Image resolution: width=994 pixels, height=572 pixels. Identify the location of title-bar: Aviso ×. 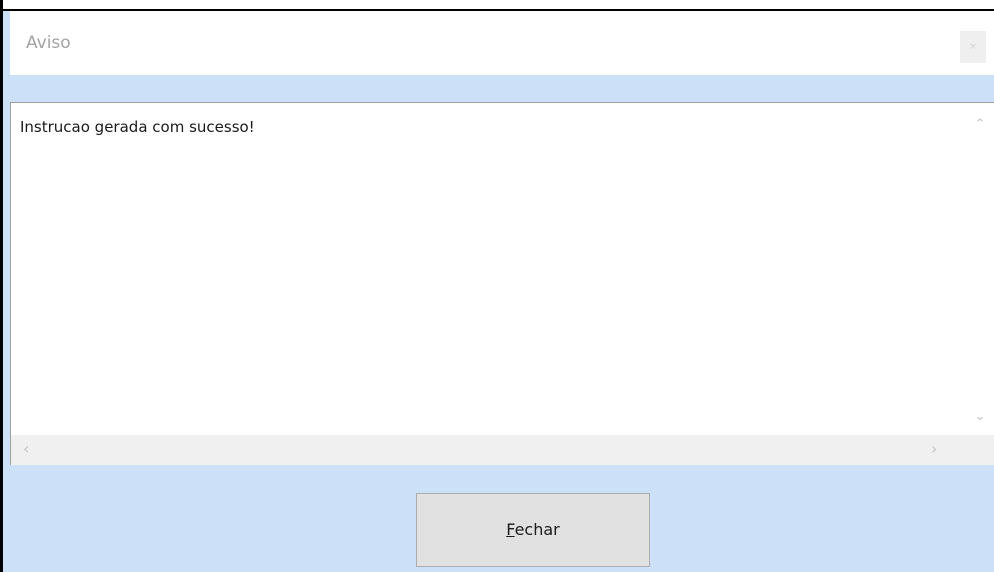
(502, 43).